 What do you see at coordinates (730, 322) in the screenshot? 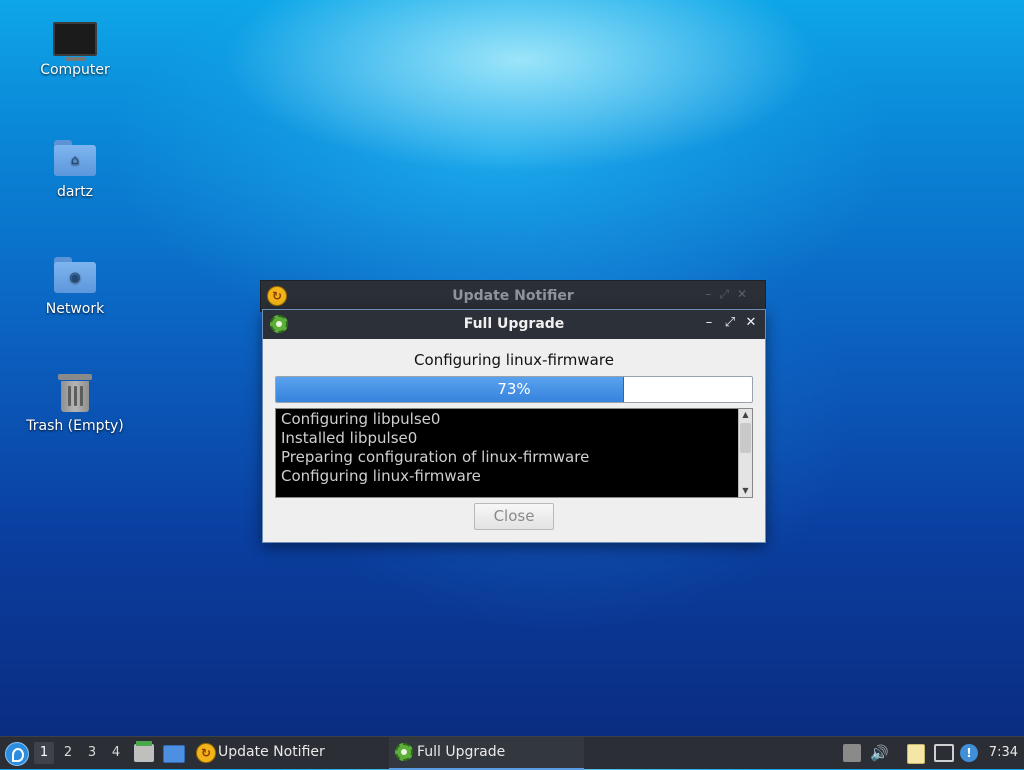
I see `maximize-button: ⤢` at bounding box center [730, 322].